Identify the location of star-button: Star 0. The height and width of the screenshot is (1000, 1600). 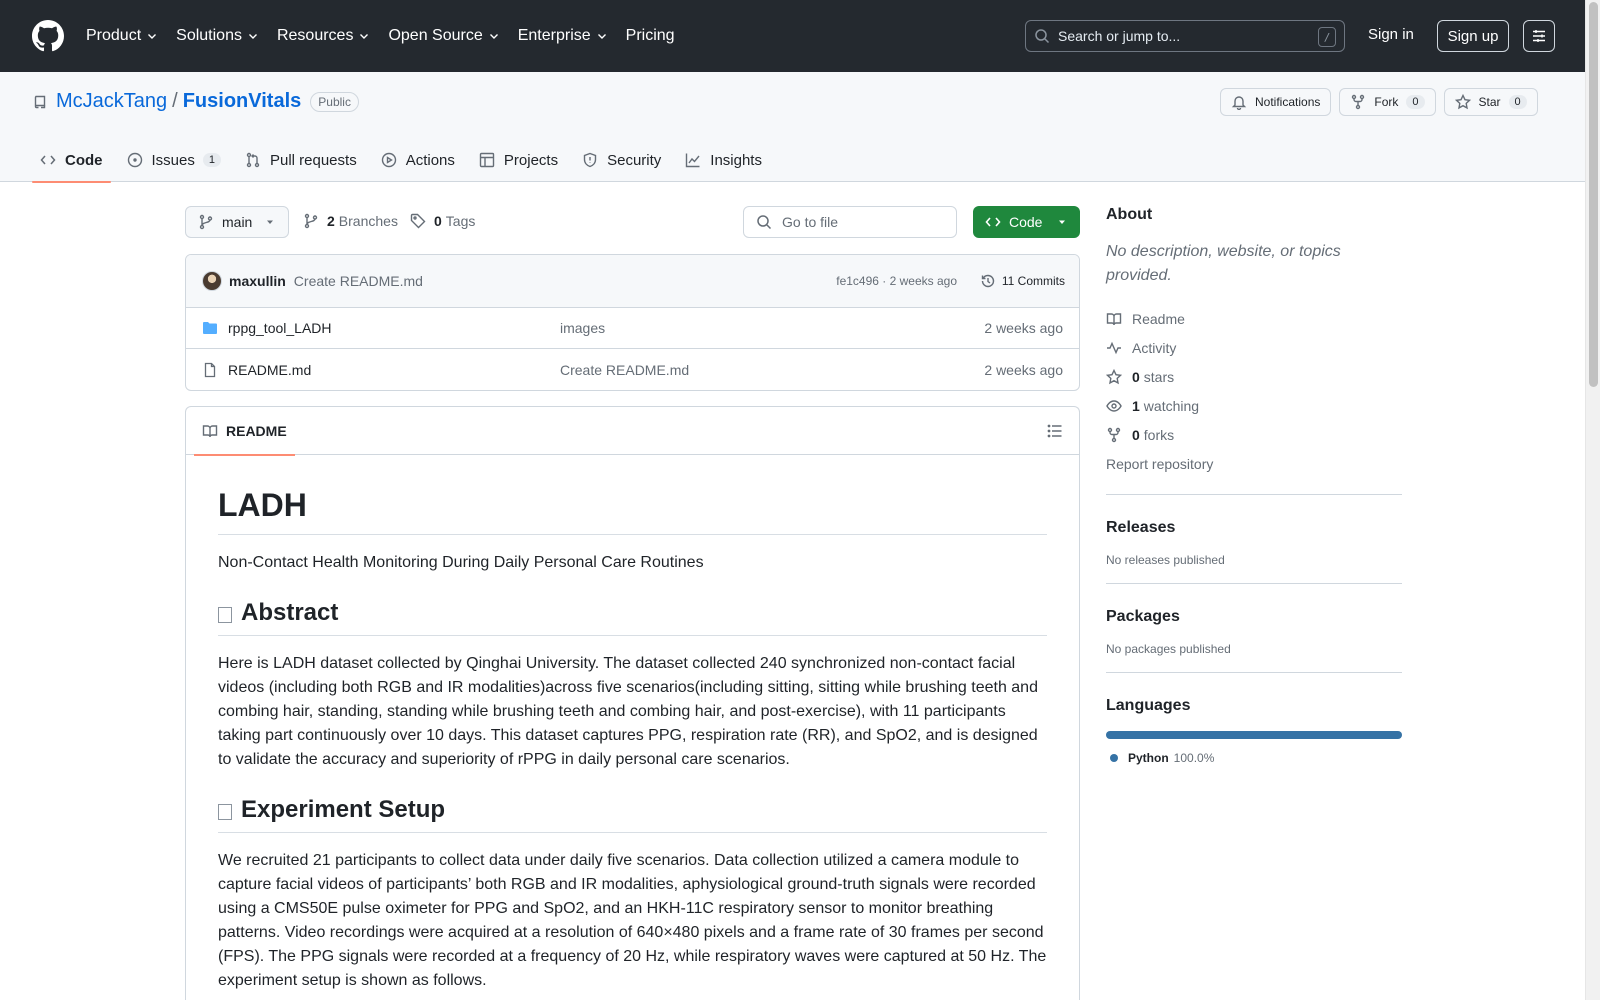
(1490, 102).